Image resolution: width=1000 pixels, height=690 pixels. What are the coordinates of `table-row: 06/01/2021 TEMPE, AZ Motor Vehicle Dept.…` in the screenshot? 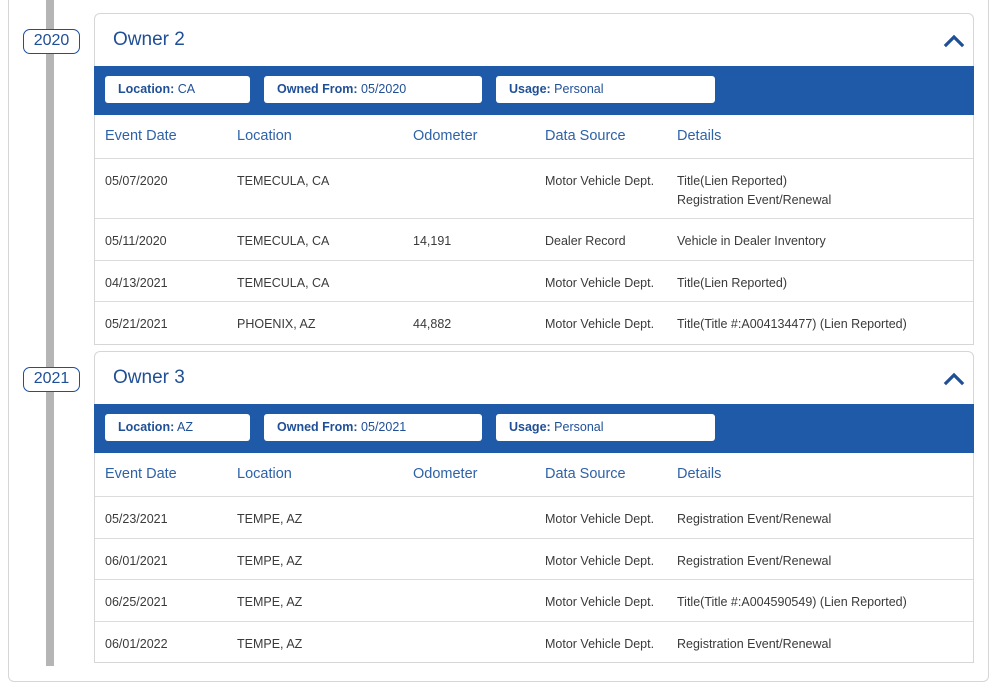 It's located at (534, 559).